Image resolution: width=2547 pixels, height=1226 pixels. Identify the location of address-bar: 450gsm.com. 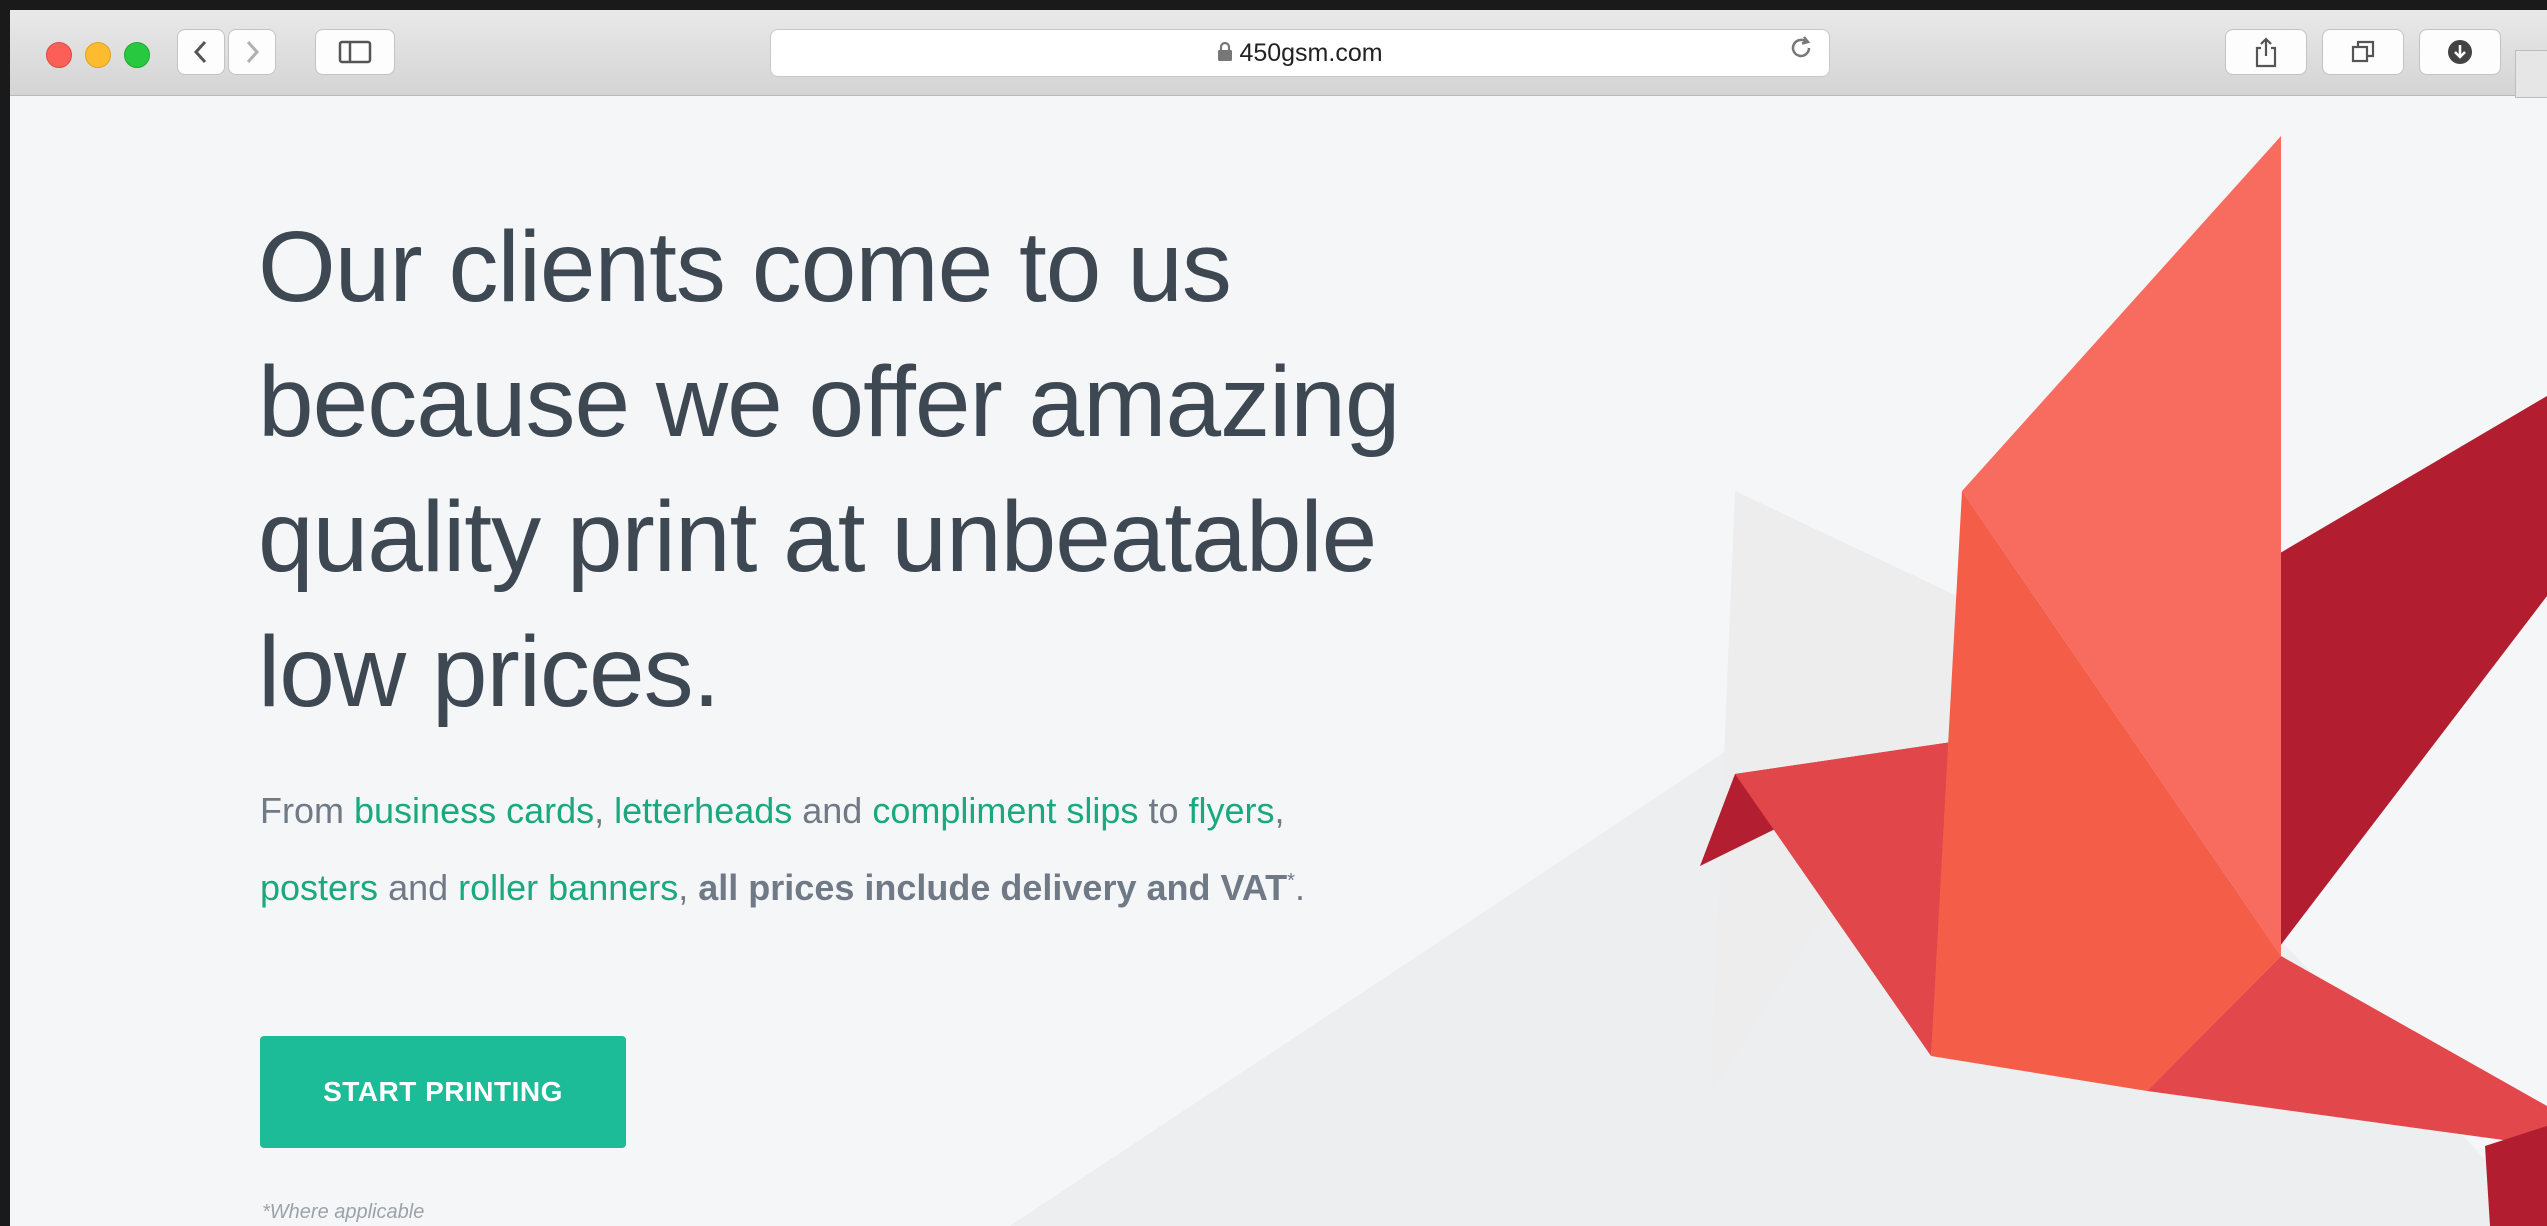
(1300, 53).